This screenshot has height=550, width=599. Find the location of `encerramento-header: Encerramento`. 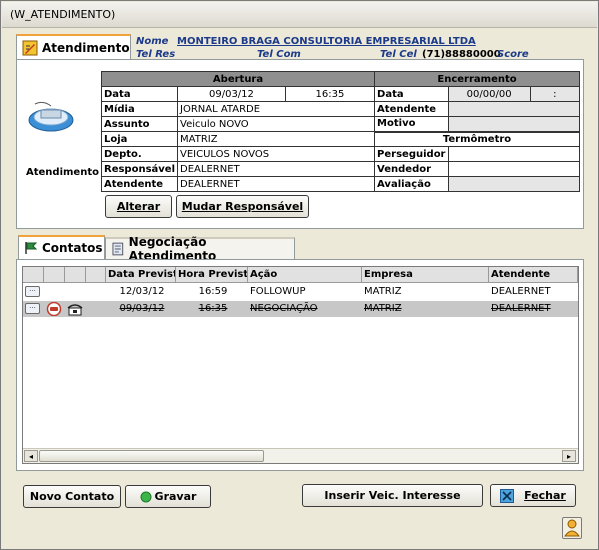

encerramento-header: Encerramento is located at coordinates (477, 79).